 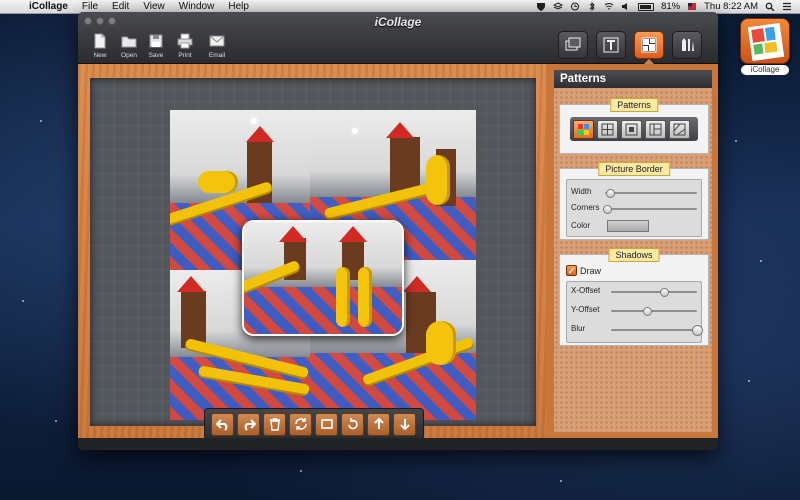 What do you see at coordinates (314, 424) in the screenshot?
I see `edit-toolbar` at bounding box center [314, 424].